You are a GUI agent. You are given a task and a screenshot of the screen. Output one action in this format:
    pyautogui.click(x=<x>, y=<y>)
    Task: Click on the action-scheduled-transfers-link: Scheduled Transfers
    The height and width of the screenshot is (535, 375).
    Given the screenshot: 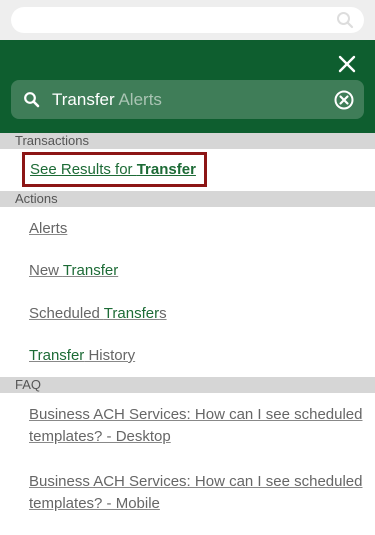 What is the action you would take?
    pyautogui.click(x=98, y=313)
    